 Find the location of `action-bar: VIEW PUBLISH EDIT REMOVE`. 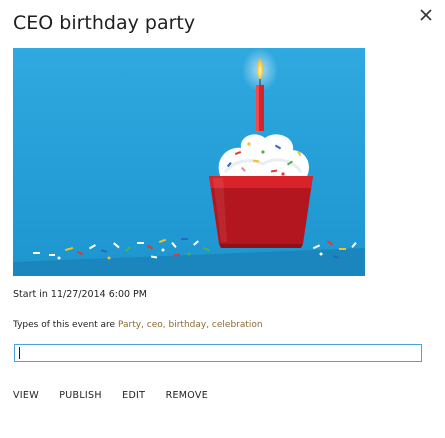

action-bar: VIEW PUBLISH EDIT REMOVE is located at coordinates (119, 397).